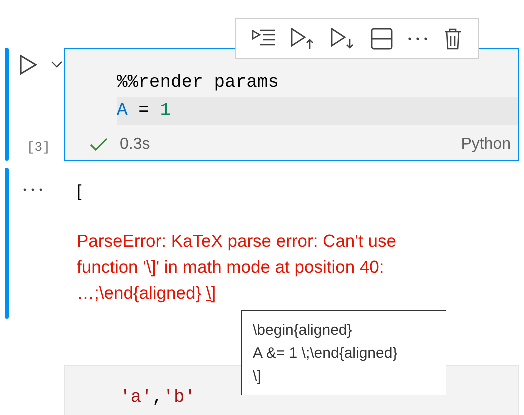  I want to click on output-text: [, so click(80, 192).